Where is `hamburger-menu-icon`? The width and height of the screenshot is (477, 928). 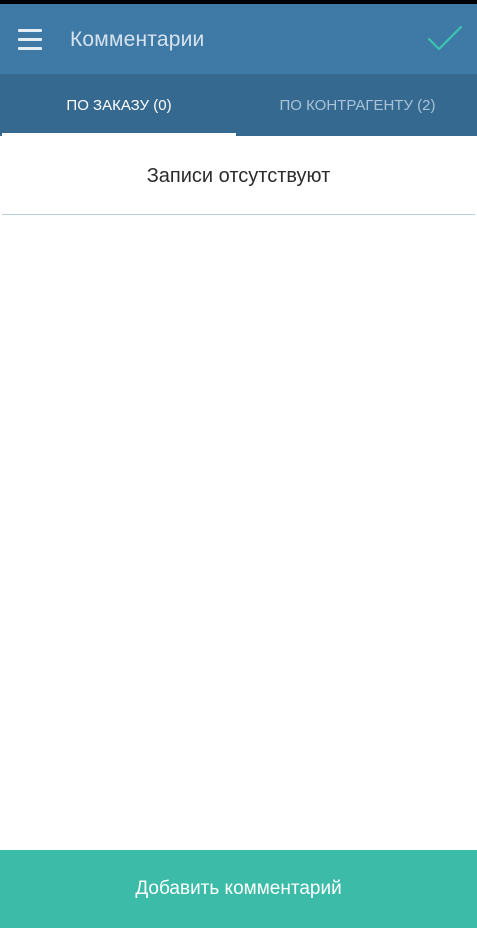 hamburger-menu-icon is located at coordinates (30, 40).